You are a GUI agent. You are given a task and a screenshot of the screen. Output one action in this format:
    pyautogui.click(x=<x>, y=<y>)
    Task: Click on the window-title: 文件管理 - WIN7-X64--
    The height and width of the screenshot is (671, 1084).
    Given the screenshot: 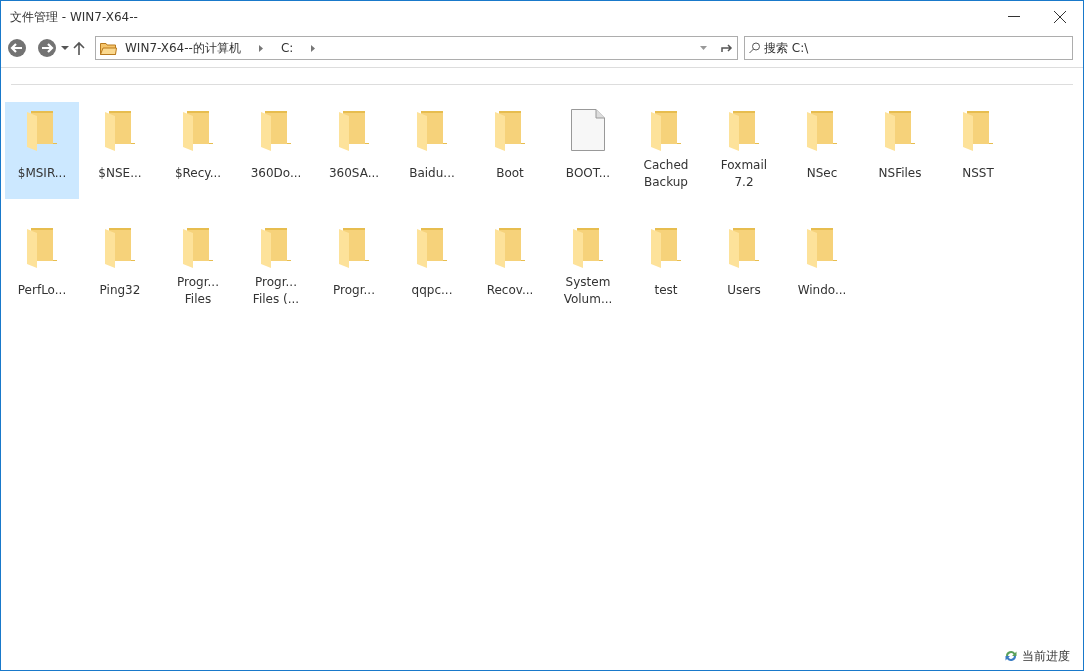 What is the action you would take?
    pyautogui.click(x=74, y=17)
    